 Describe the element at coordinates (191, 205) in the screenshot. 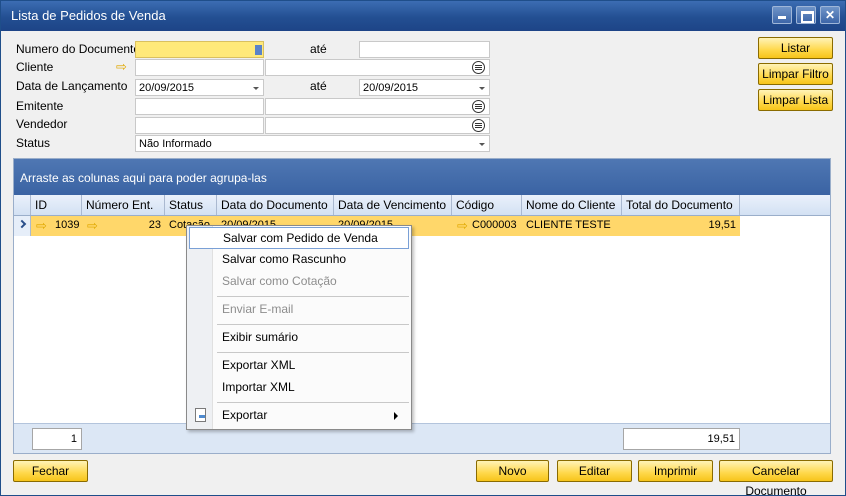

I see `column-header-status: Status` at that location.